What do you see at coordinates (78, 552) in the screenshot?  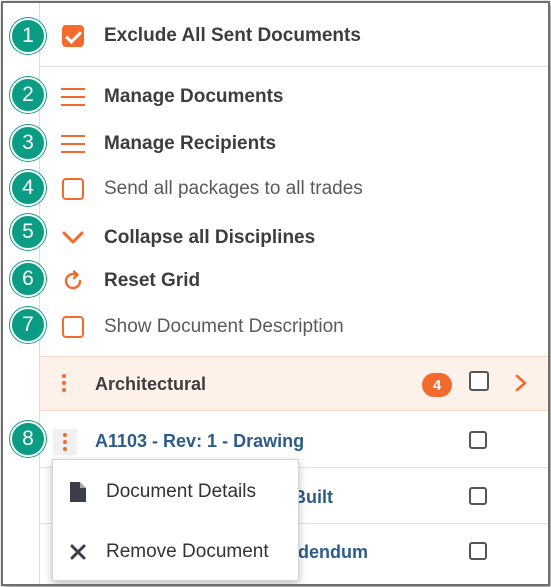 I see `close-icon` at bounding box center [78, 552].